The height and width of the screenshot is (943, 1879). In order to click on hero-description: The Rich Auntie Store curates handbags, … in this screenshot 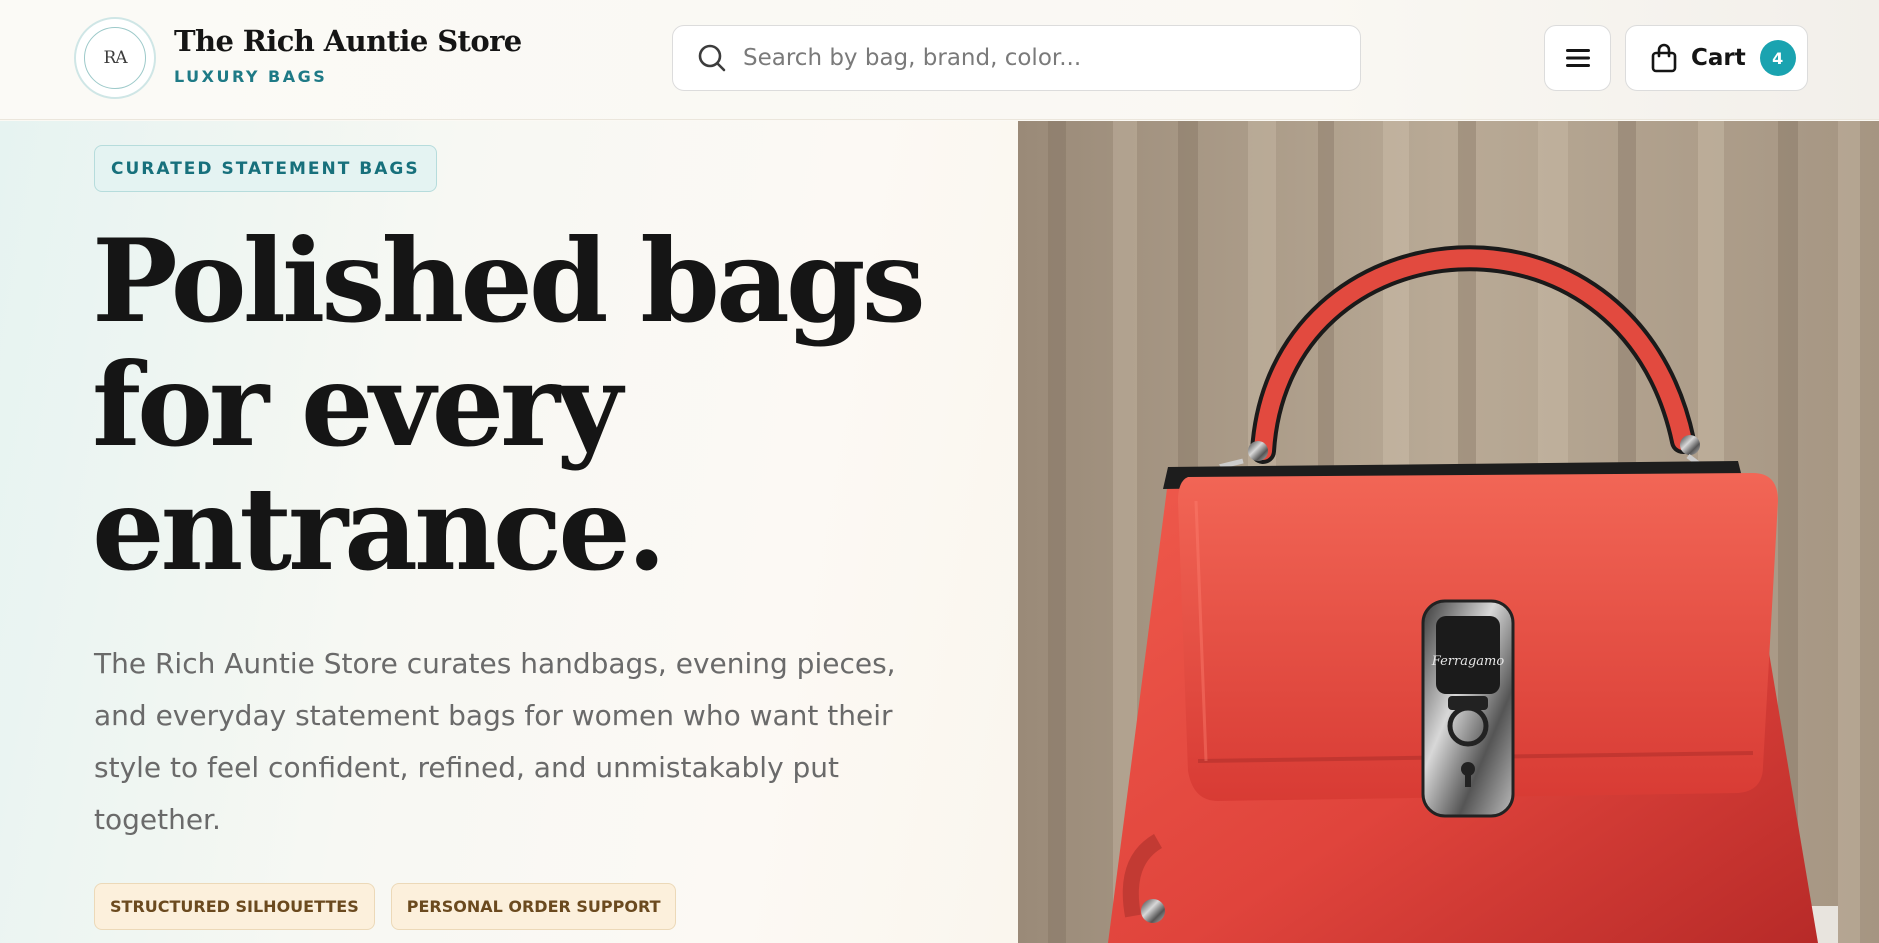, I will do `click(495, 741)`.